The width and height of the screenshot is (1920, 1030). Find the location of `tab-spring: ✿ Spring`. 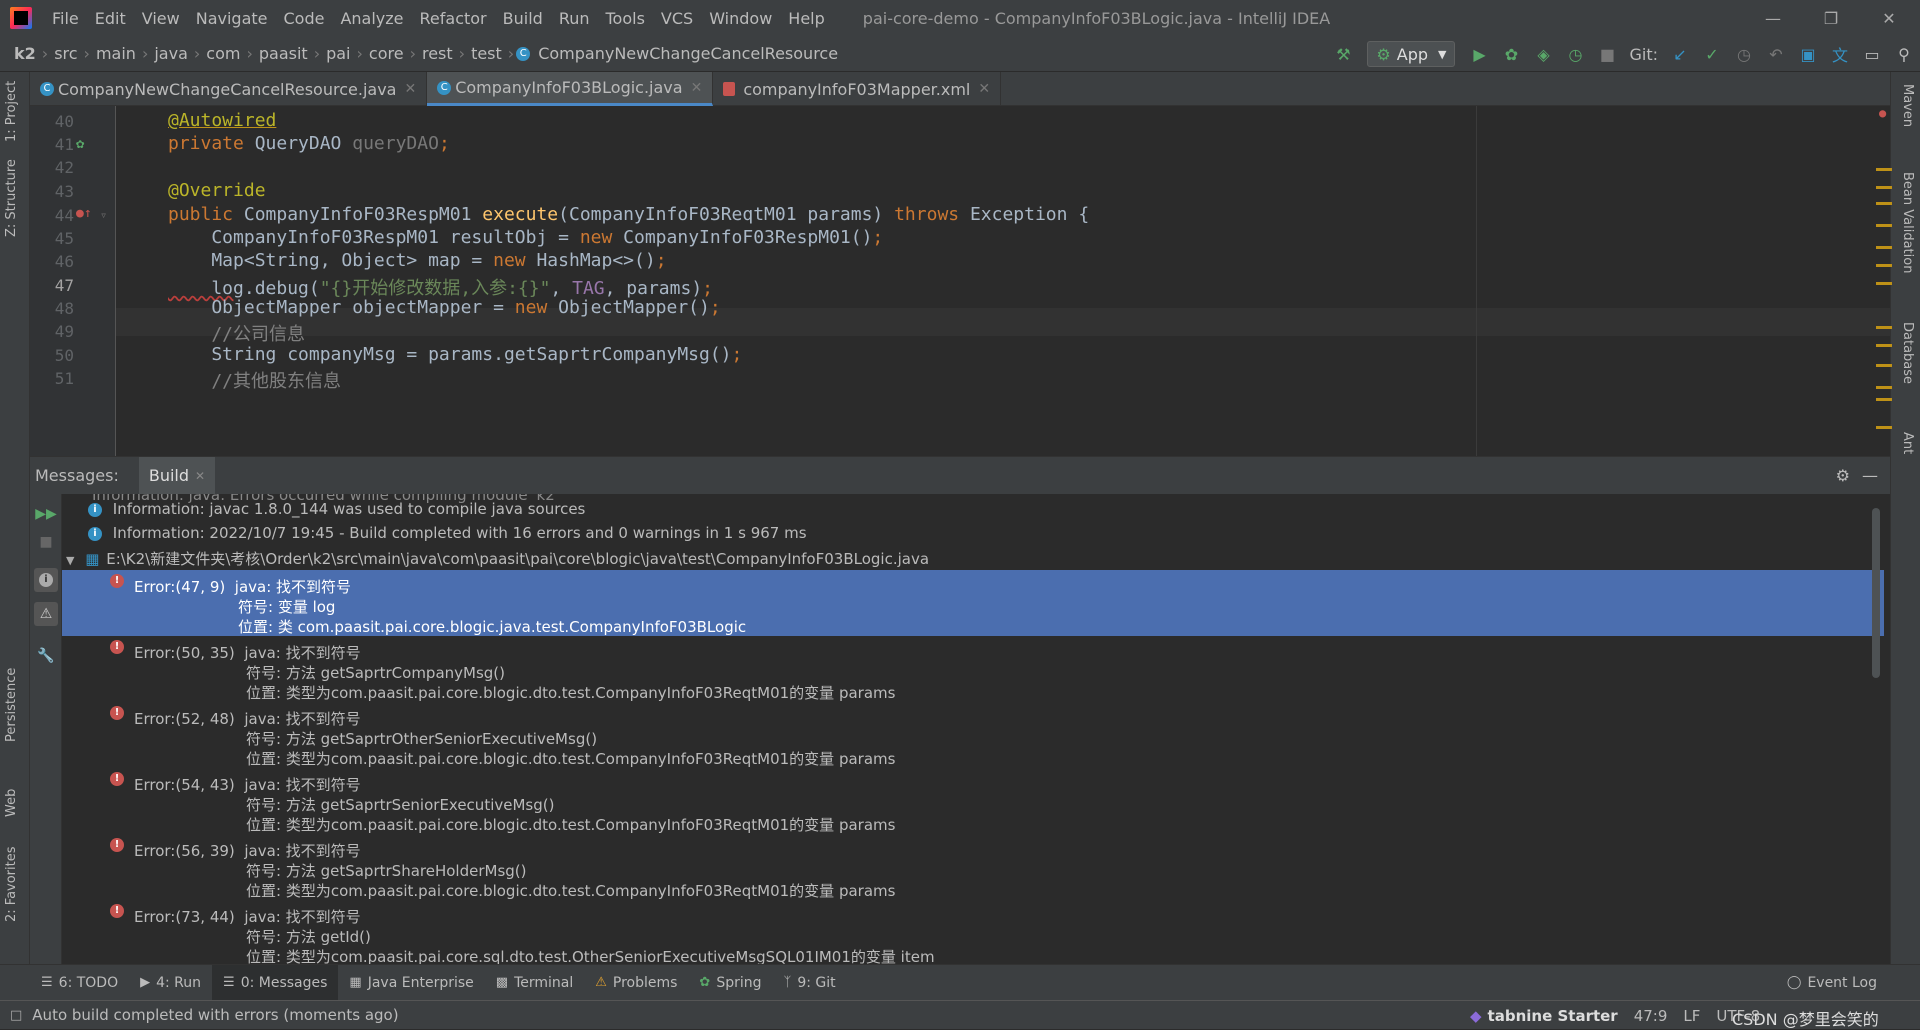

tab-spring: ✿ Spring is located at coordinates (730, 983).